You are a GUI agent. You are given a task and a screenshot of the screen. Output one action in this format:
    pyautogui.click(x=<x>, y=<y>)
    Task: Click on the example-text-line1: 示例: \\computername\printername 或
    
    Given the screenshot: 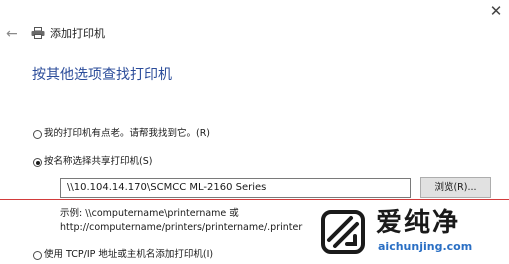 What is the action you would take?
    pyautogui.click(x=149, y=213)
    